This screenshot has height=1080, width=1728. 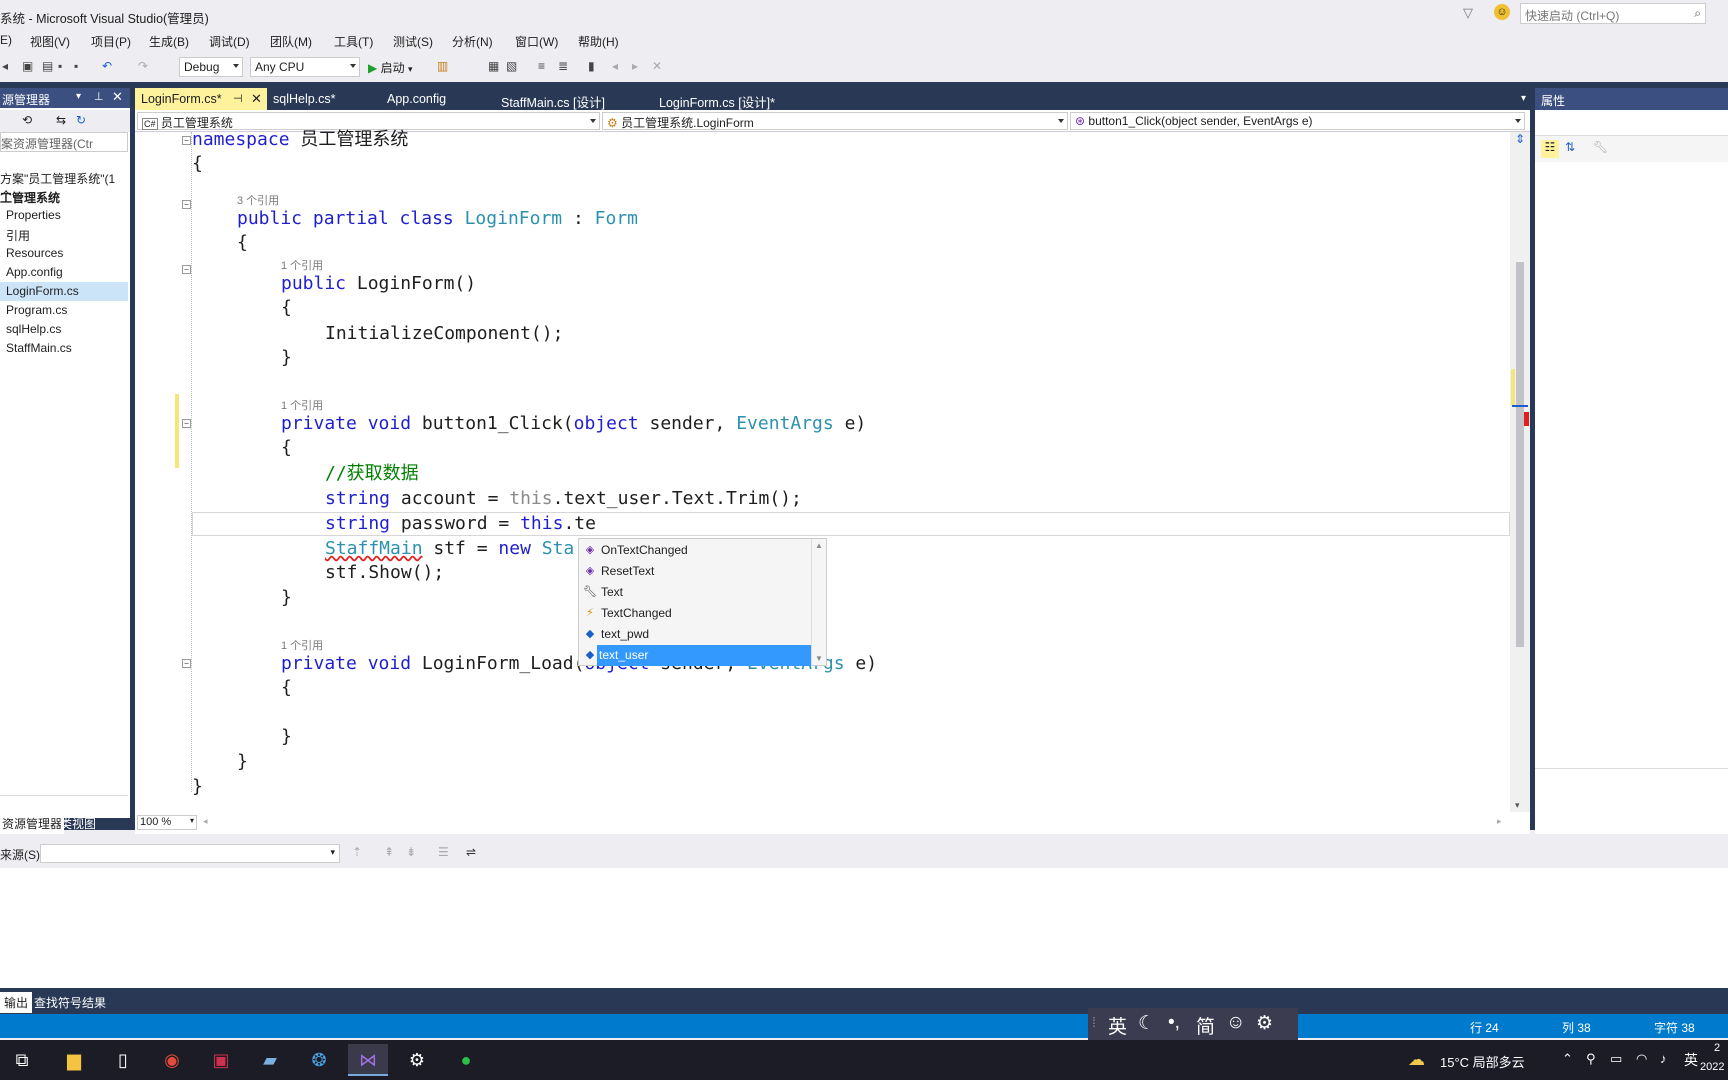 I want to click on tree-item-program: Program.cs, so click(x=36, y=310).